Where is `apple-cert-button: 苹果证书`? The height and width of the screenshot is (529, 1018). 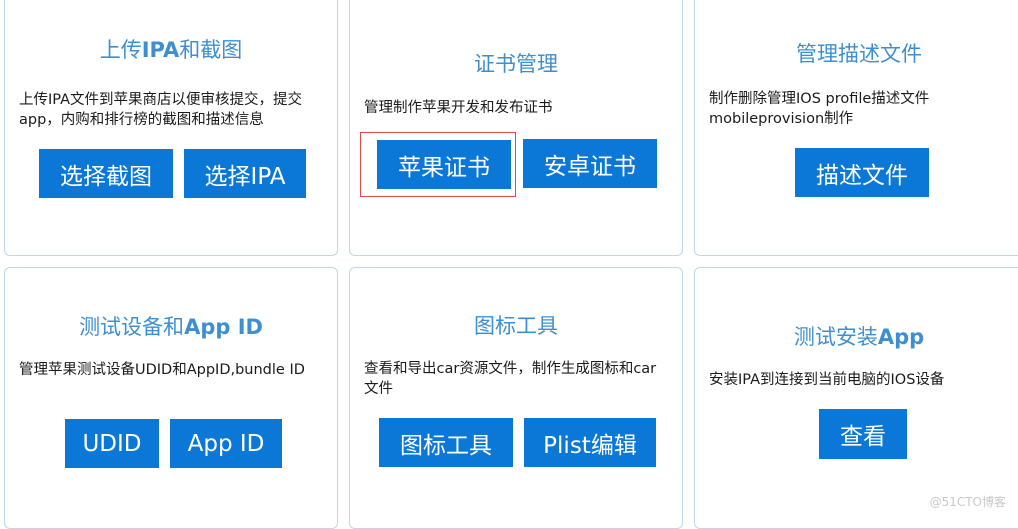 apple-cert-button: 苹果证书 is located at coordinates (444, 164).